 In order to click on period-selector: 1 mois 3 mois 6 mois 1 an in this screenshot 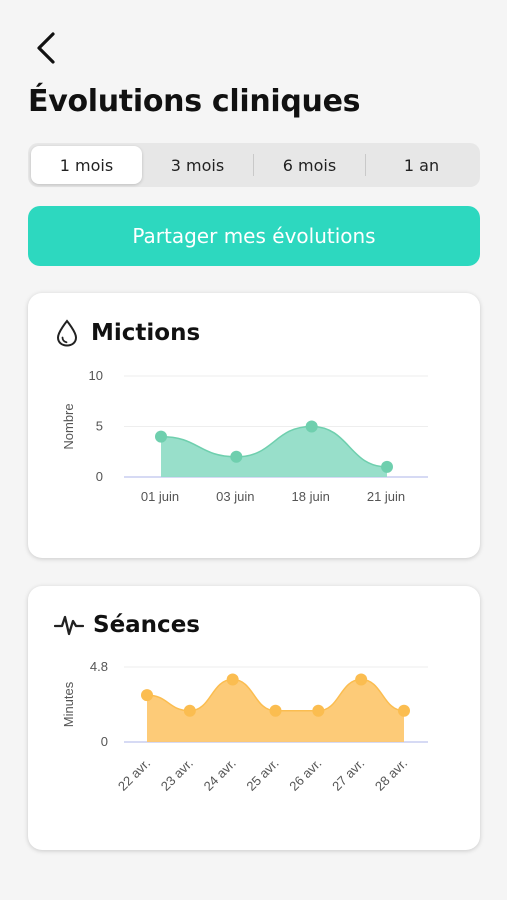, I will do `click(254, 165)`.